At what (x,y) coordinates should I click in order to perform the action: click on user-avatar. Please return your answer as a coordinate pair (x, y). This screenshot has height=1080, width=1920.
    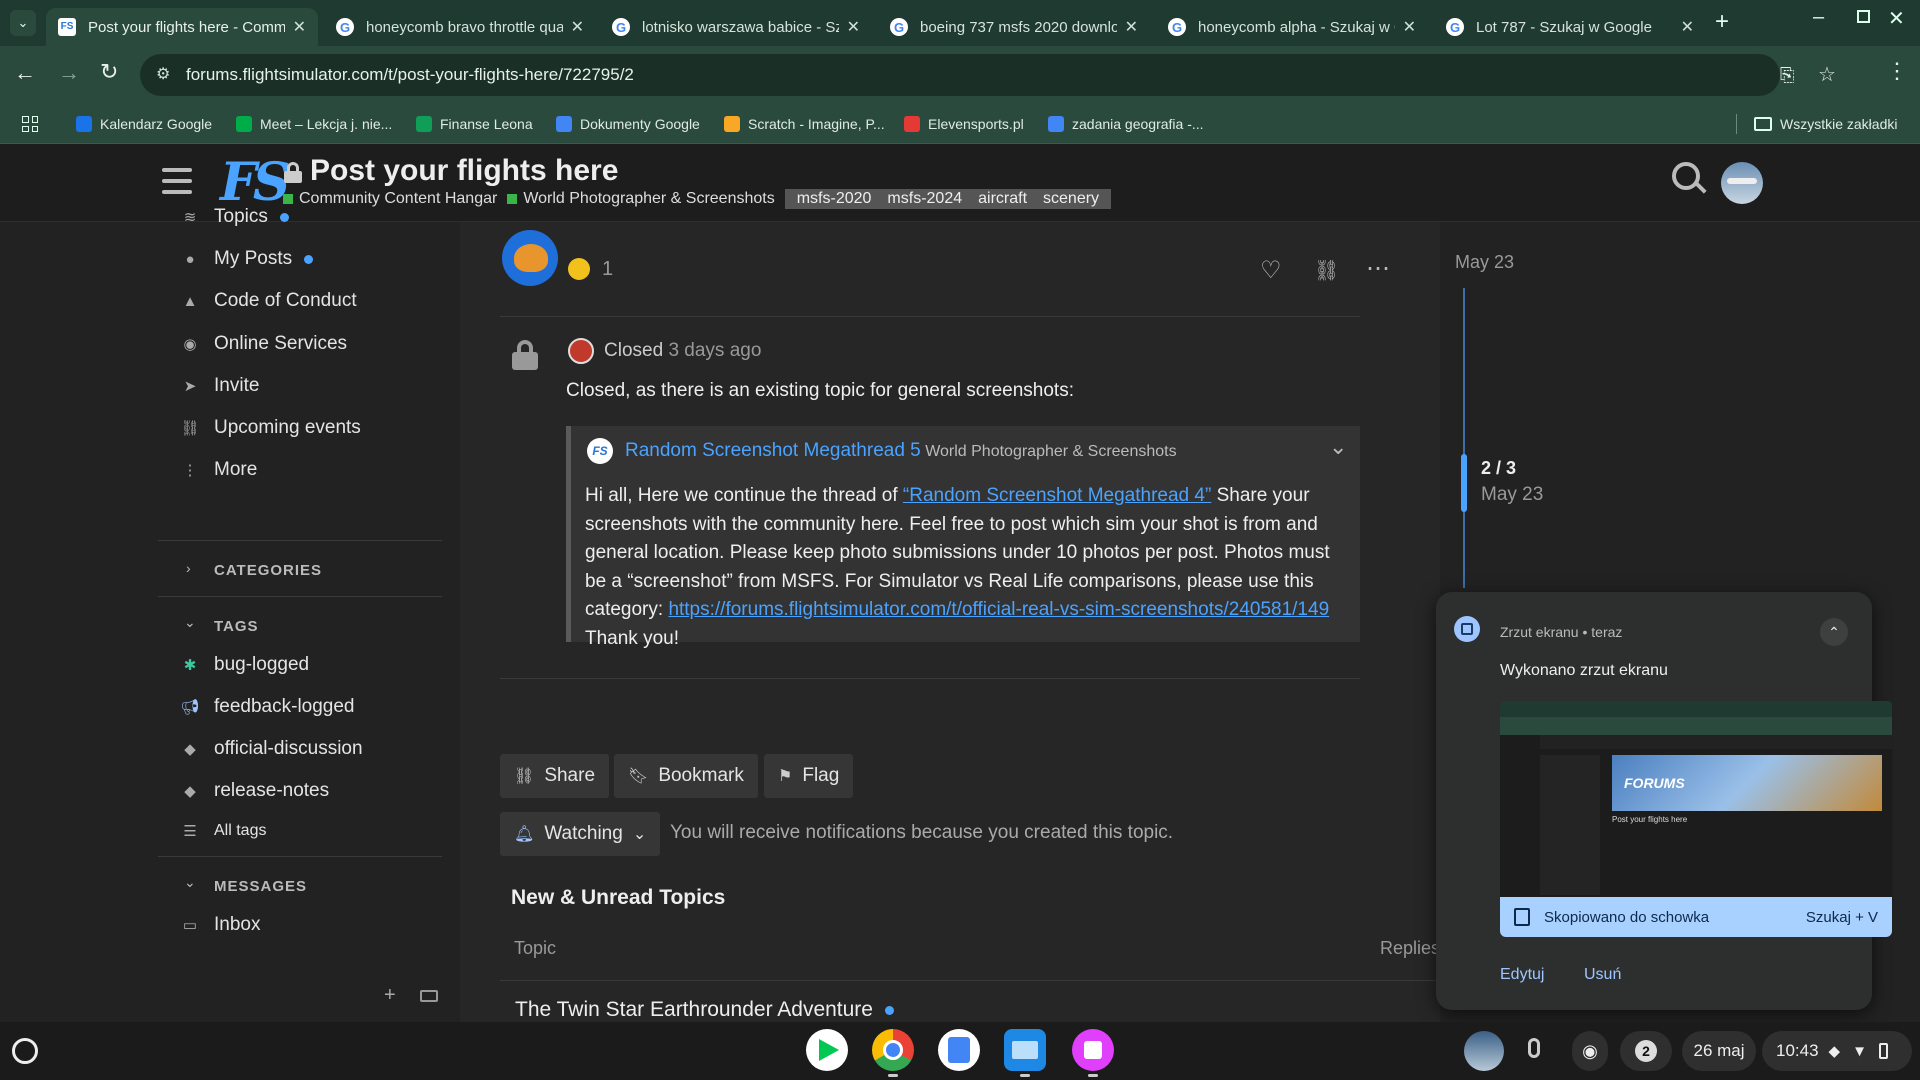
    Looking at the image, I should click on (1742, 183).